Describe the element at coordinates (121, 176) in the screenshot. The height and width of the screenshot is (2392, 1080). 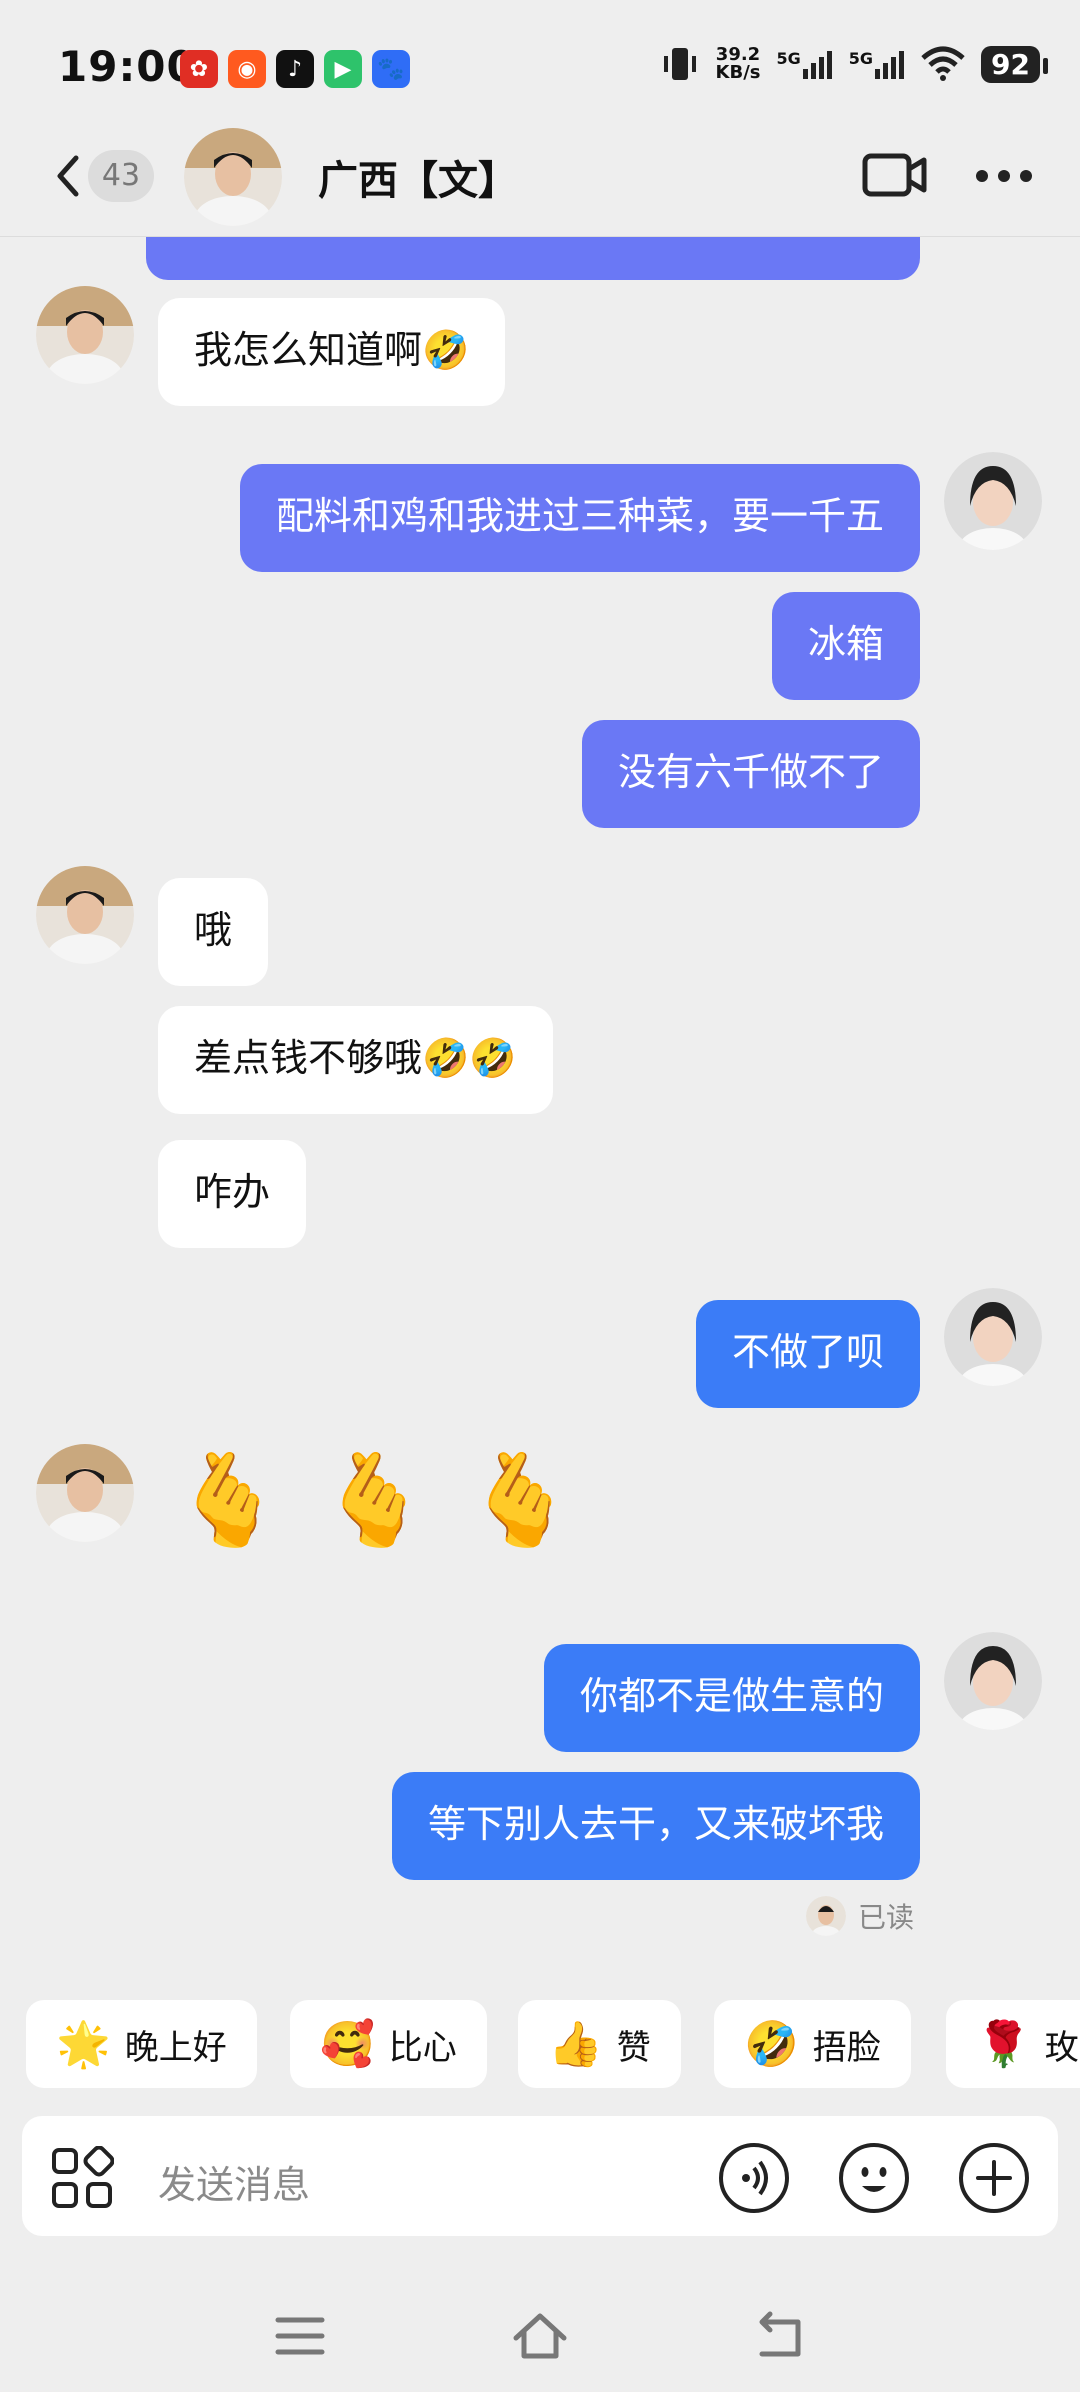
I see `unread-count-badge: 43` at that location.